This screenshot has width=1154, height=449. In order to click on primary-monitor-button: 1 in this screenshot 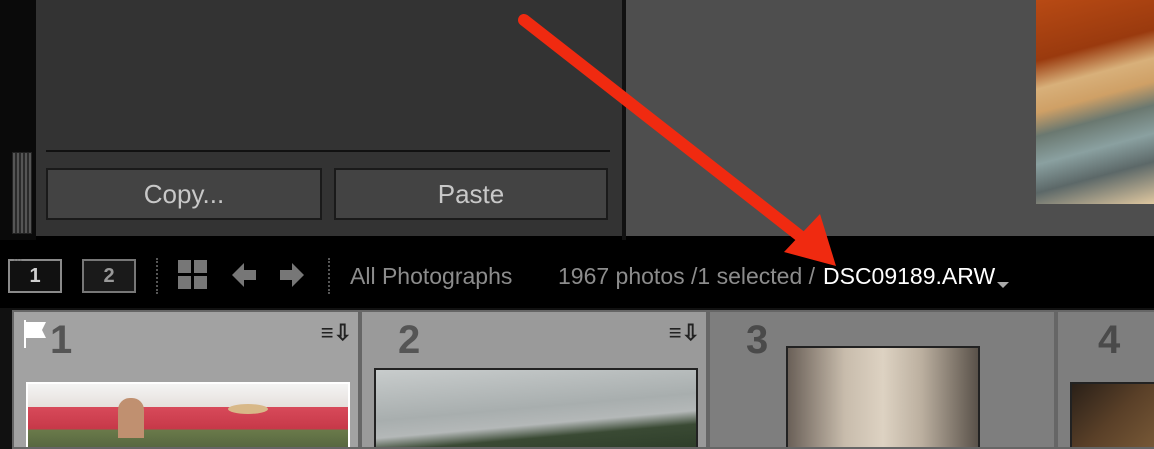, I will do `click(35, 269)`.